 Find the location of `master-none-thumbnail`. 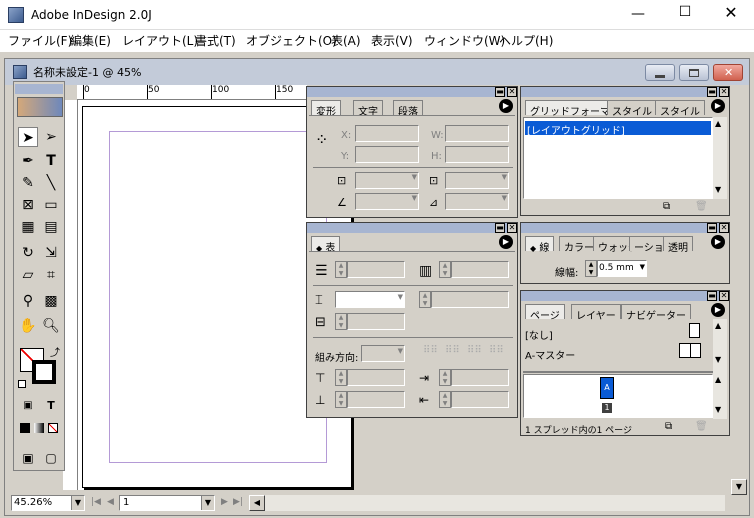

master-none-thumbnail is located at coordinates (694, 330).